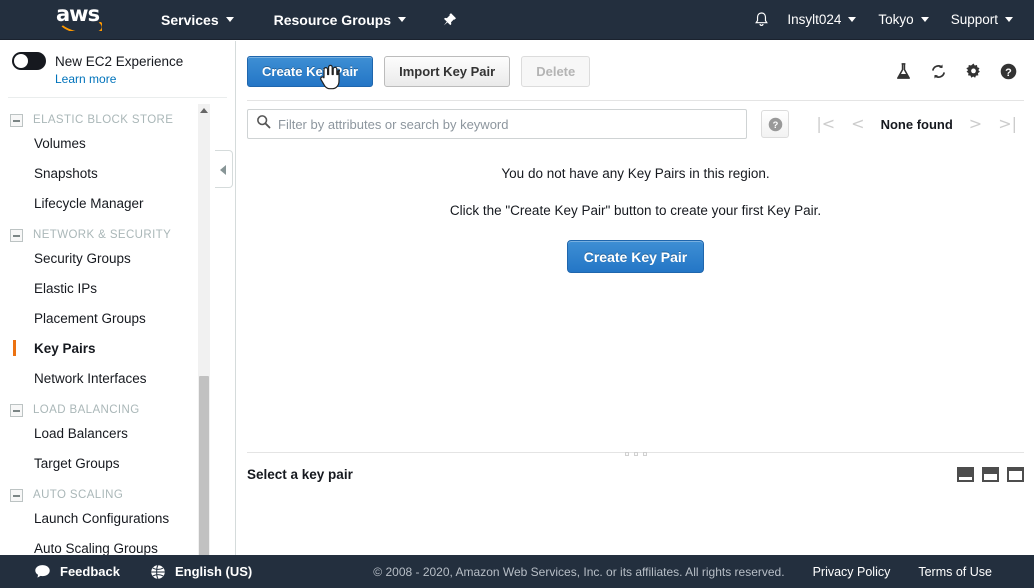 This screenshot has height=588, width=1034. I want to click on gear-icon, so click(973, 71).